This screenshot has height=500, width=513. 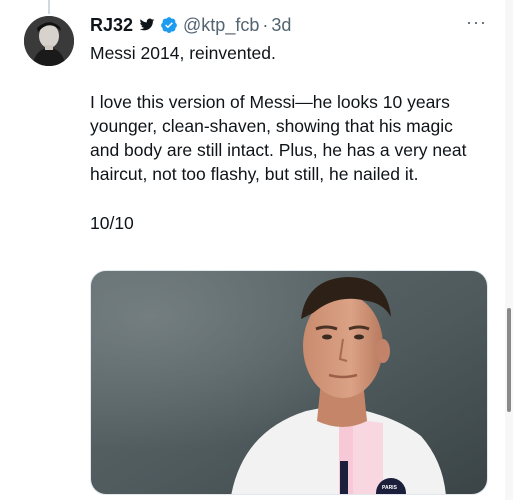 I want to click on more-icon: ···, so click(x=477, y=23).